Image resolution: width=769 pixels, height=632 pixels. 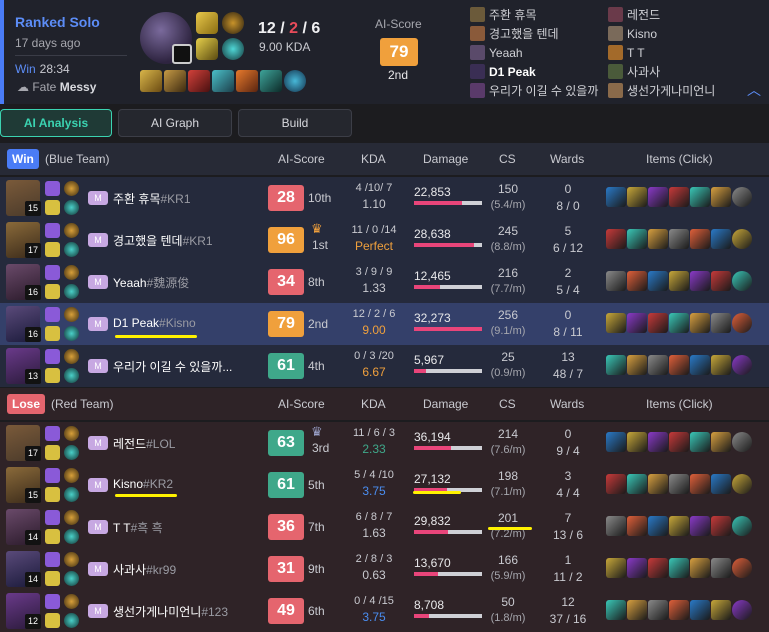 I want to click on summoner-name: T T#흑 흑, so click(x=138, y=527).